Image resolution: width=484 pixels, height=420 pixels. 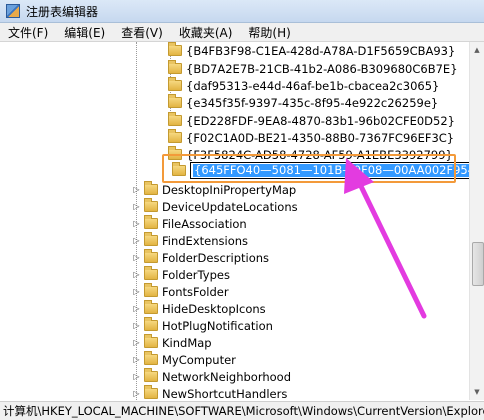 I want to click on tree-item: {F02C1A0D-BE21-4350-88B0-7367FC96EF3C}, so click(x=311, y=137).